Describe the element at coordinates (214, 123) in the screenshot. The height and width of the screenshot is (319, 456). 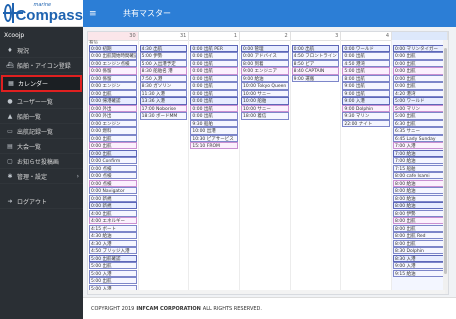
I see `calendar-event: 9:30 船舶` at that location.